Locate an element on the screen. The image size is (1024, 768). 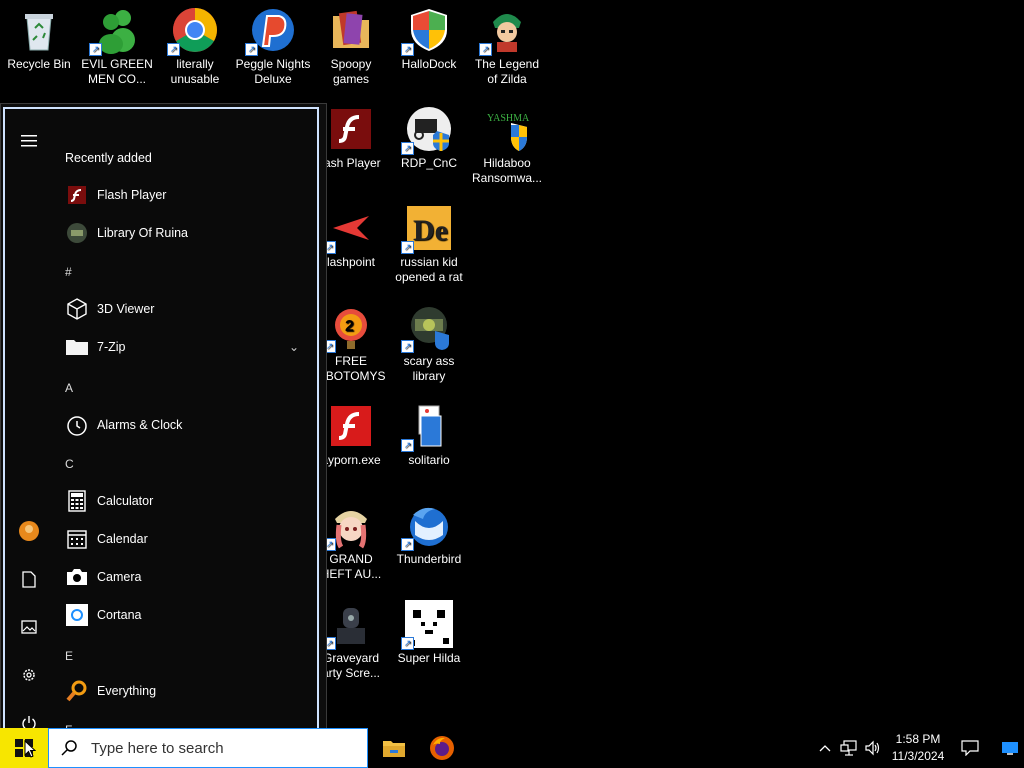
desktop-icon-rdp-cnc: ↗ RDP_CnC is located at coordinates (429, 138).